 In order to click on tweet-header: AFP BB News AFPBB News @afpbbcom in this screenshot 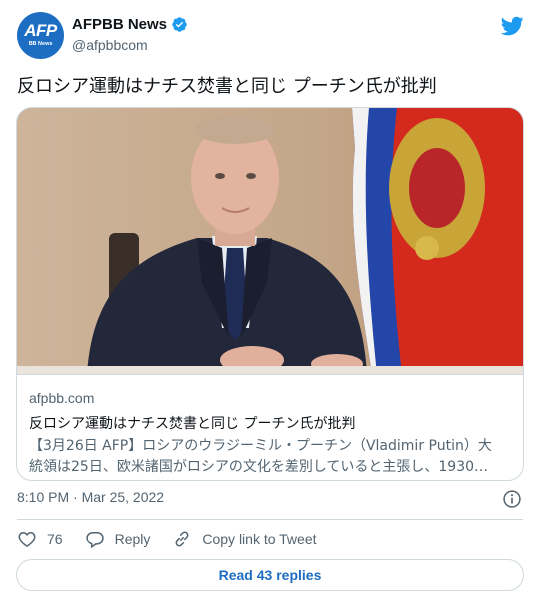, I will do `click(272, 36)`.